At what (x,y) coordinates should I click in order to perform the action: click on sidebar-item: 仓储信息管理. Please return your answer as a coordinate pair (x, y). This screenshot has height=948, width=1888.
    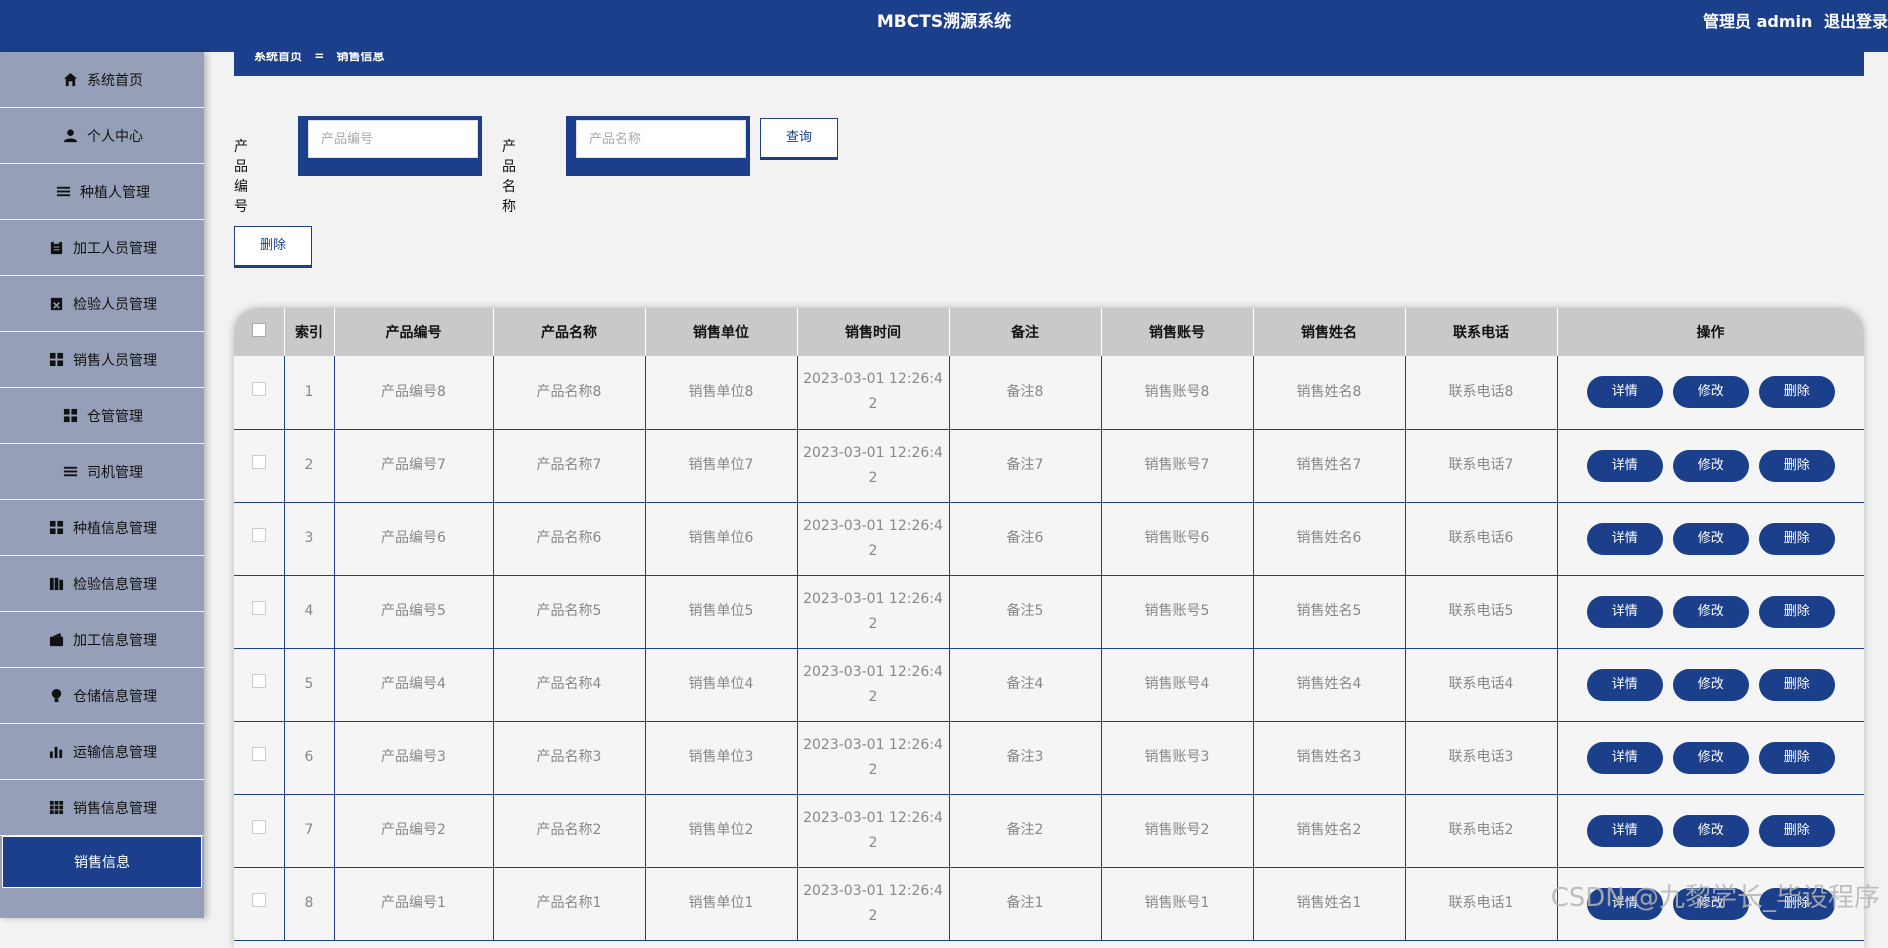
    Looking at the image, I should click on (102, 696).